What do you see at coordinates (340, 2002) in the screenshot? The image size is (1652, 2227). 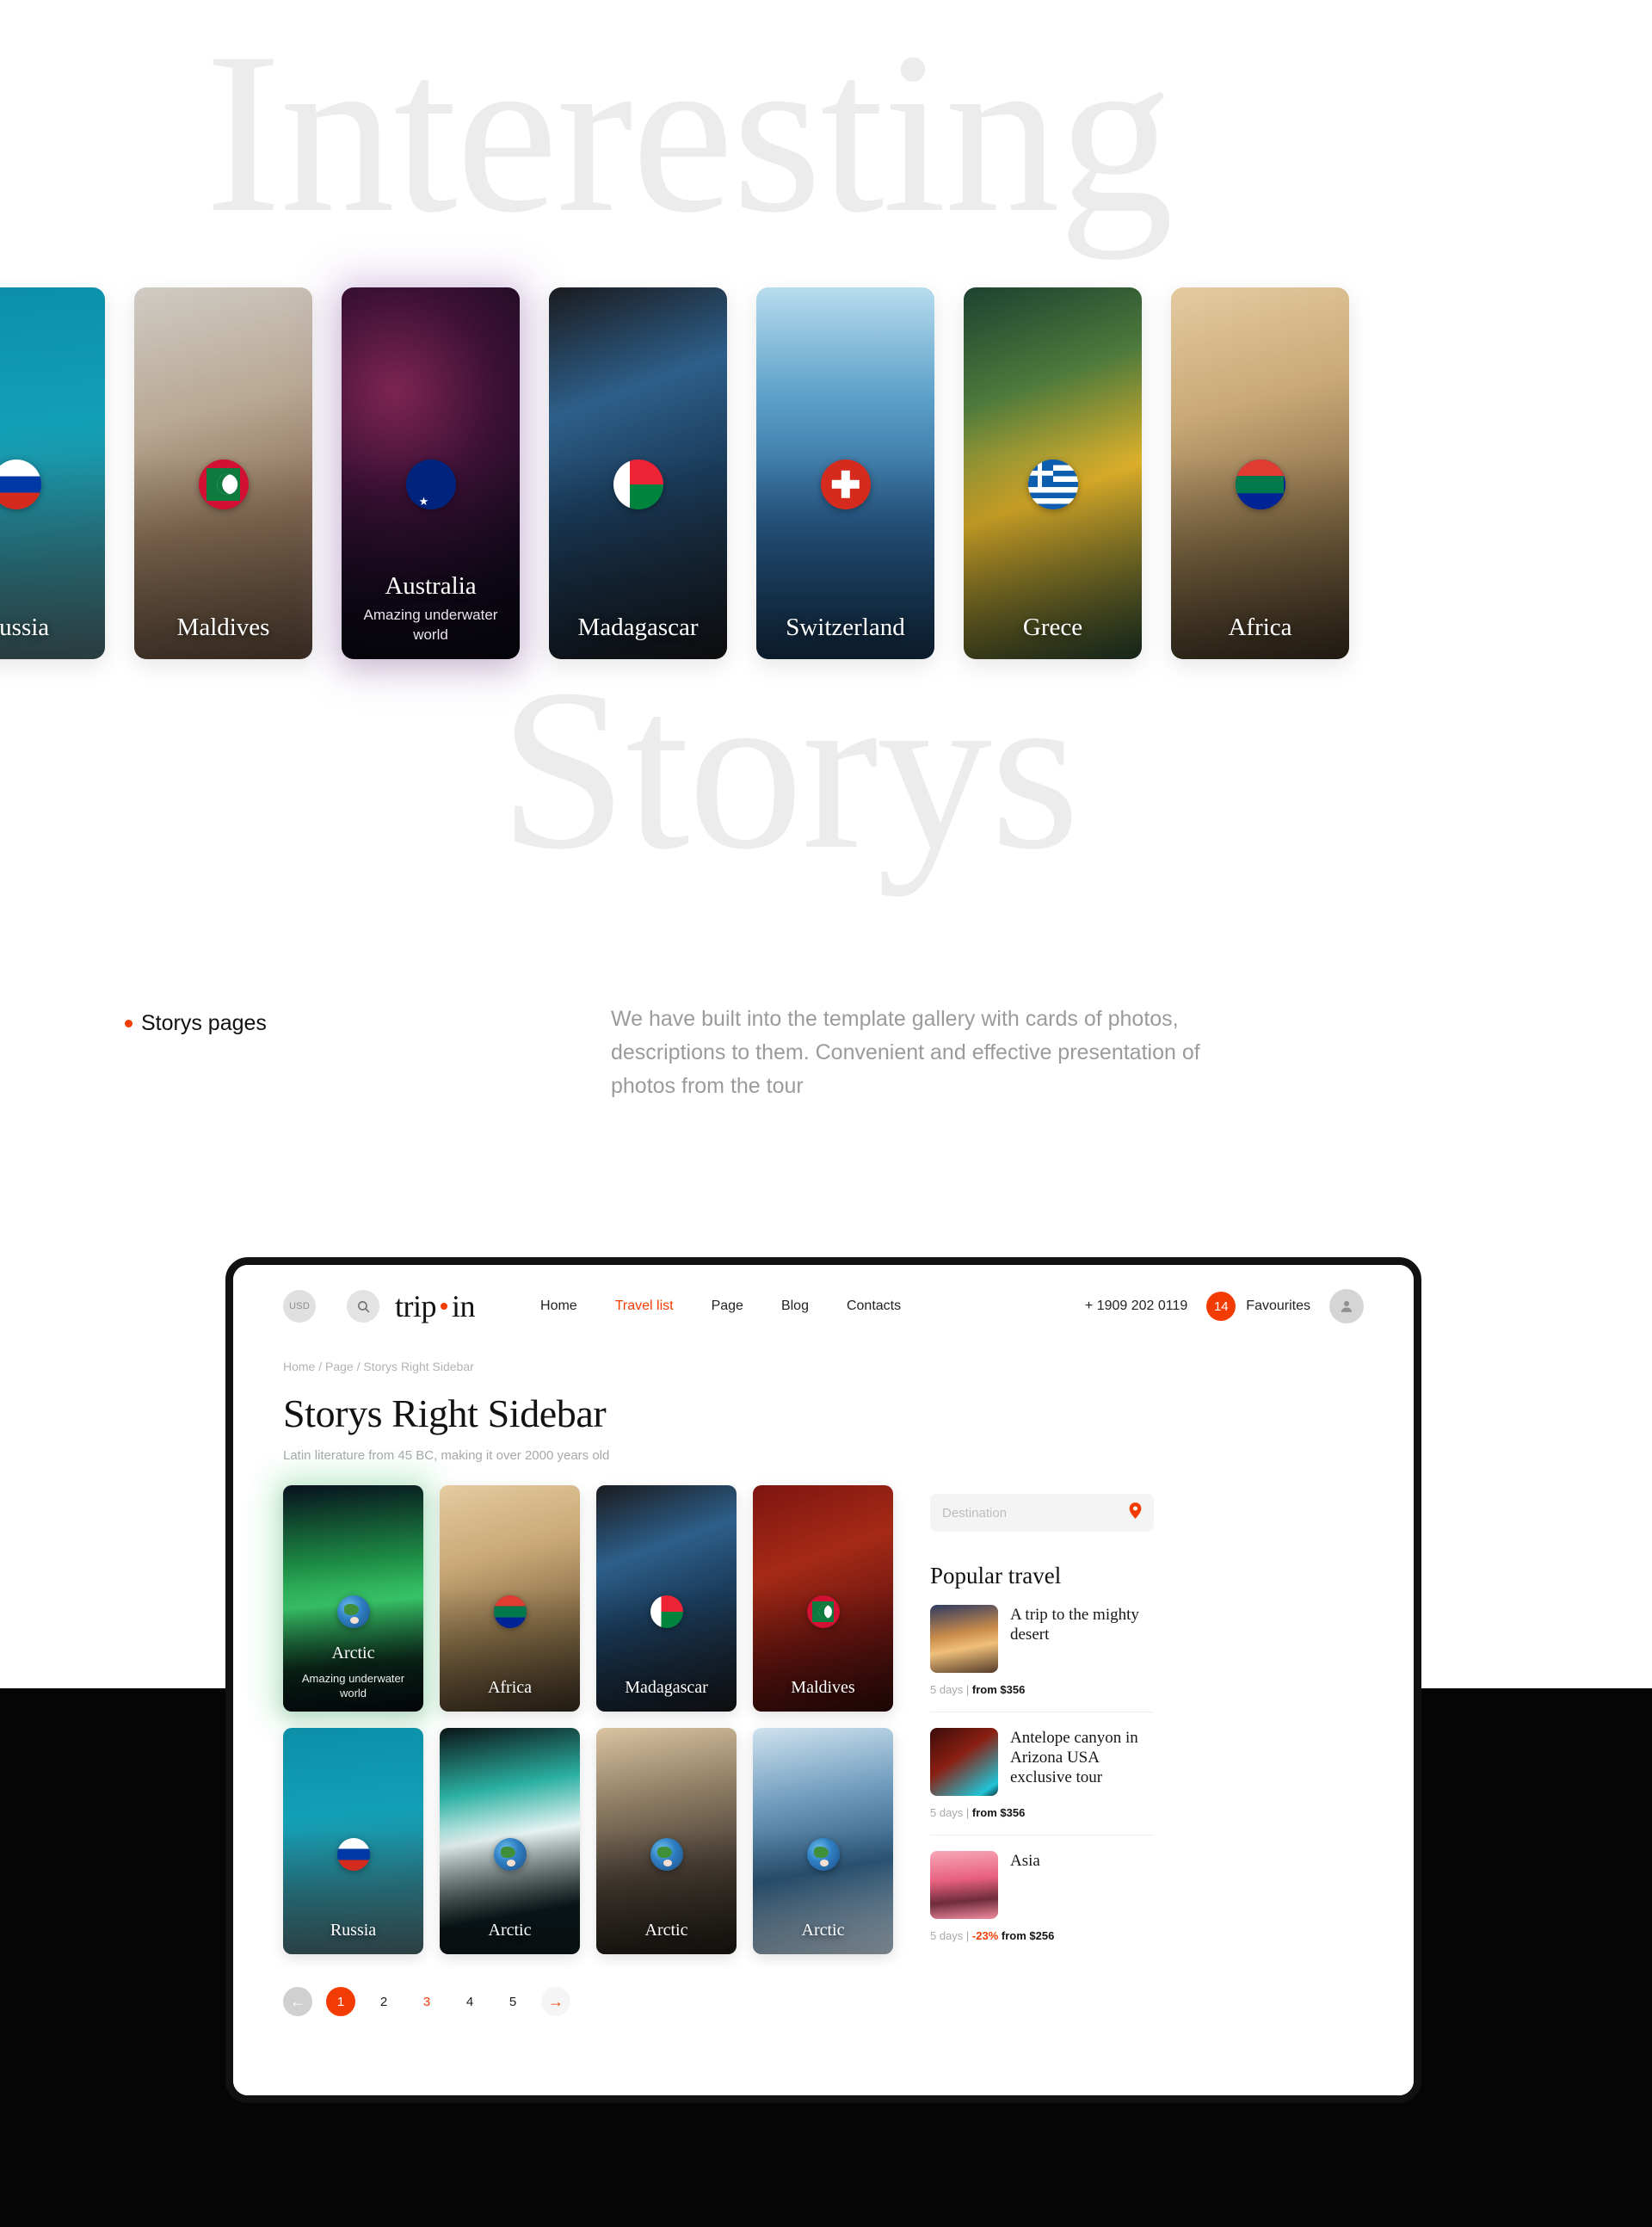 I see `page-number-1: 1` at bounding box center [340, 2002].